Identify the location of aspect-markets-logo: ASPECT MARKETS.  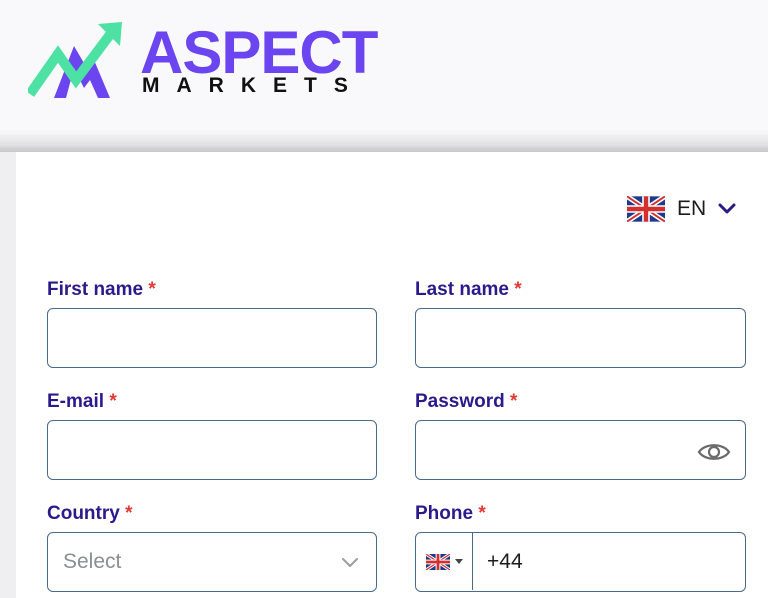
(218, 60).